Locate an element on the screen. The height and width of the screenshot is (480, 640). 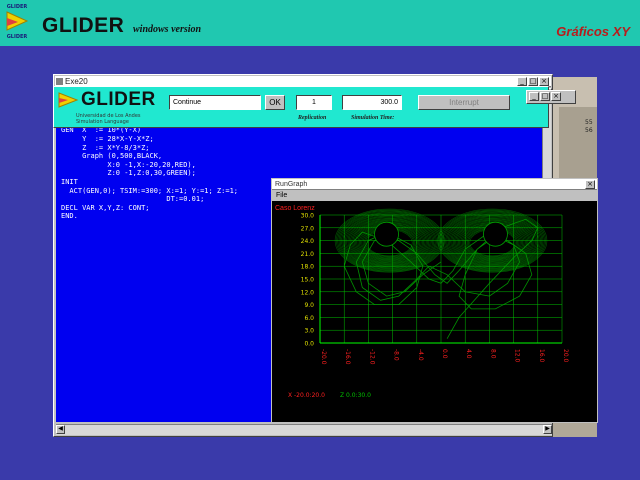
horizontal-scrollbar: ◀ ▶ is located at coordinates (304, 429).